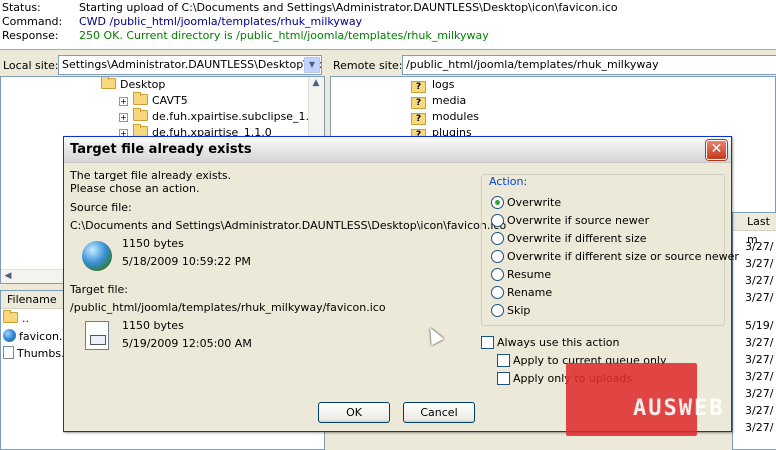  Describe the element at coordinates (716, 150) in the screenshot. I see `close-icon: ✕` at that location.